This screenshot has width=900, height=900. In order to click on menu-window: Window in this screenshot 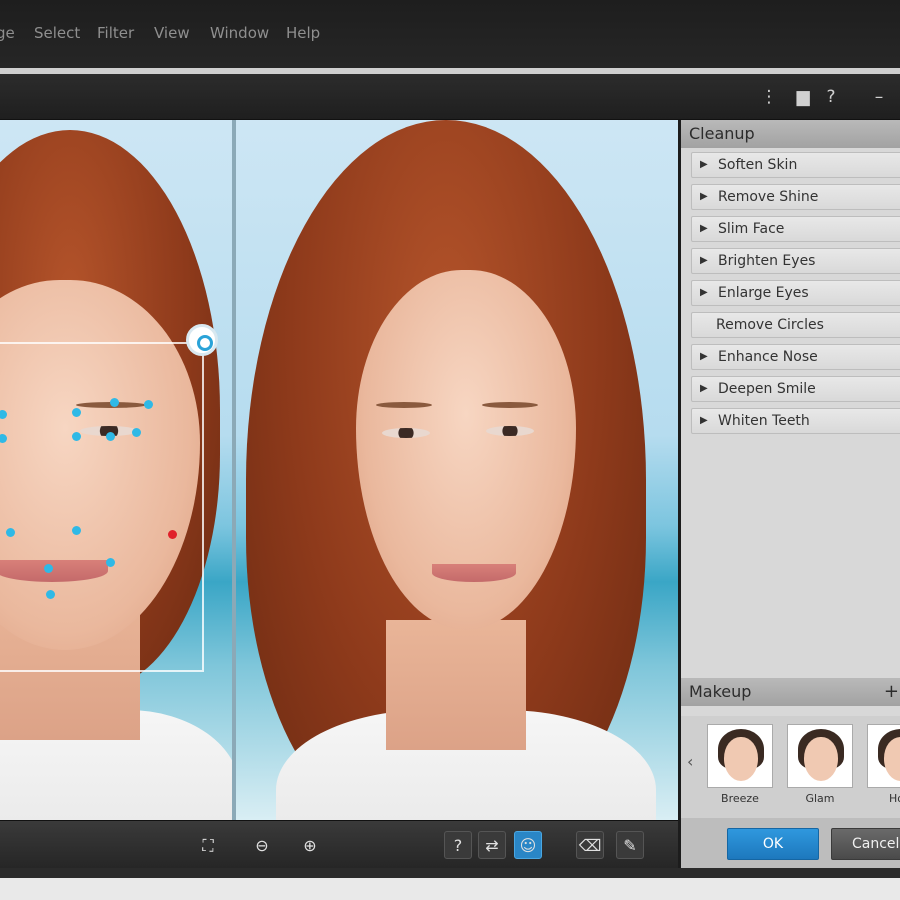, I will do `click(239, 33)`.